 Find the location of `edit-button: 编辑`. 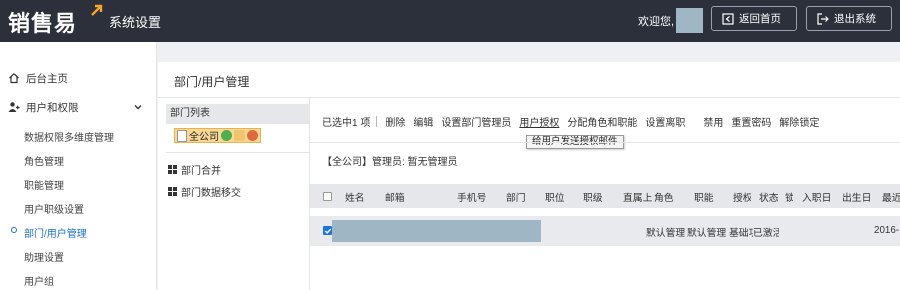

edit-button: 编辑 is located at coordinates (423, 121).